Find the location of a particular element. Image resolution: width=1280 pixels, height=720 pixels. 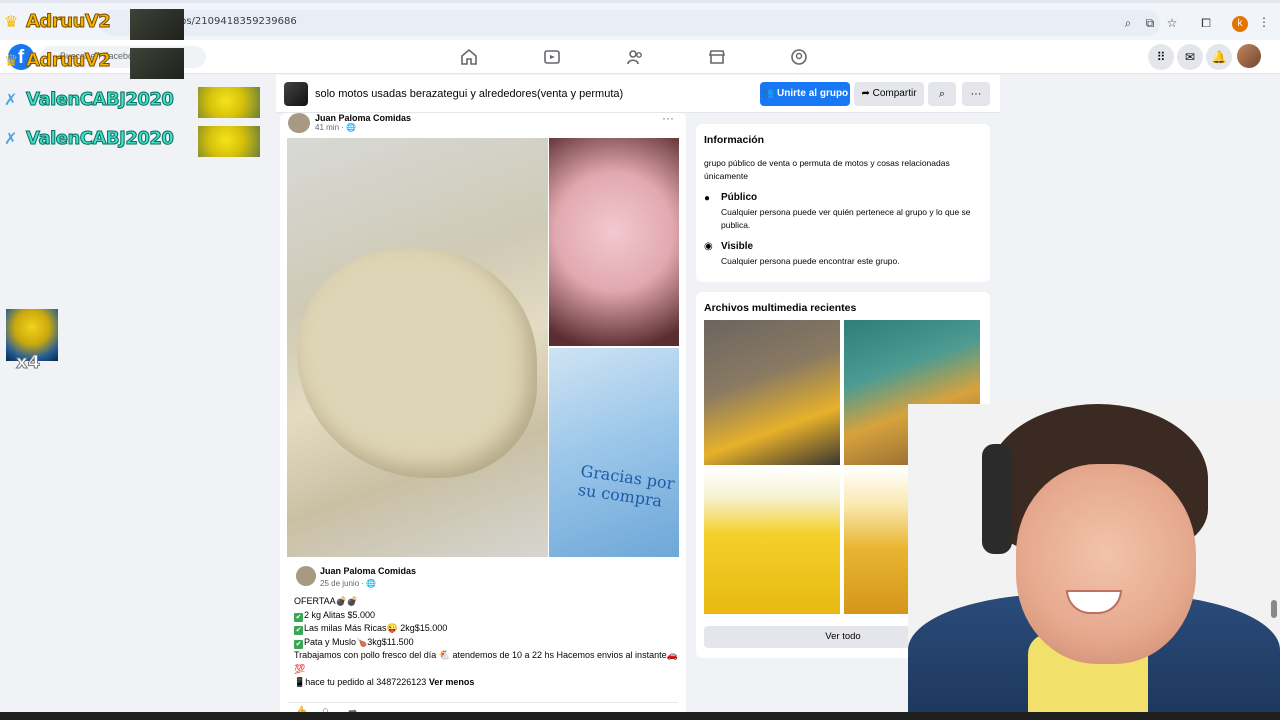

globe-icon: ● is located at coordinates (707, 198).